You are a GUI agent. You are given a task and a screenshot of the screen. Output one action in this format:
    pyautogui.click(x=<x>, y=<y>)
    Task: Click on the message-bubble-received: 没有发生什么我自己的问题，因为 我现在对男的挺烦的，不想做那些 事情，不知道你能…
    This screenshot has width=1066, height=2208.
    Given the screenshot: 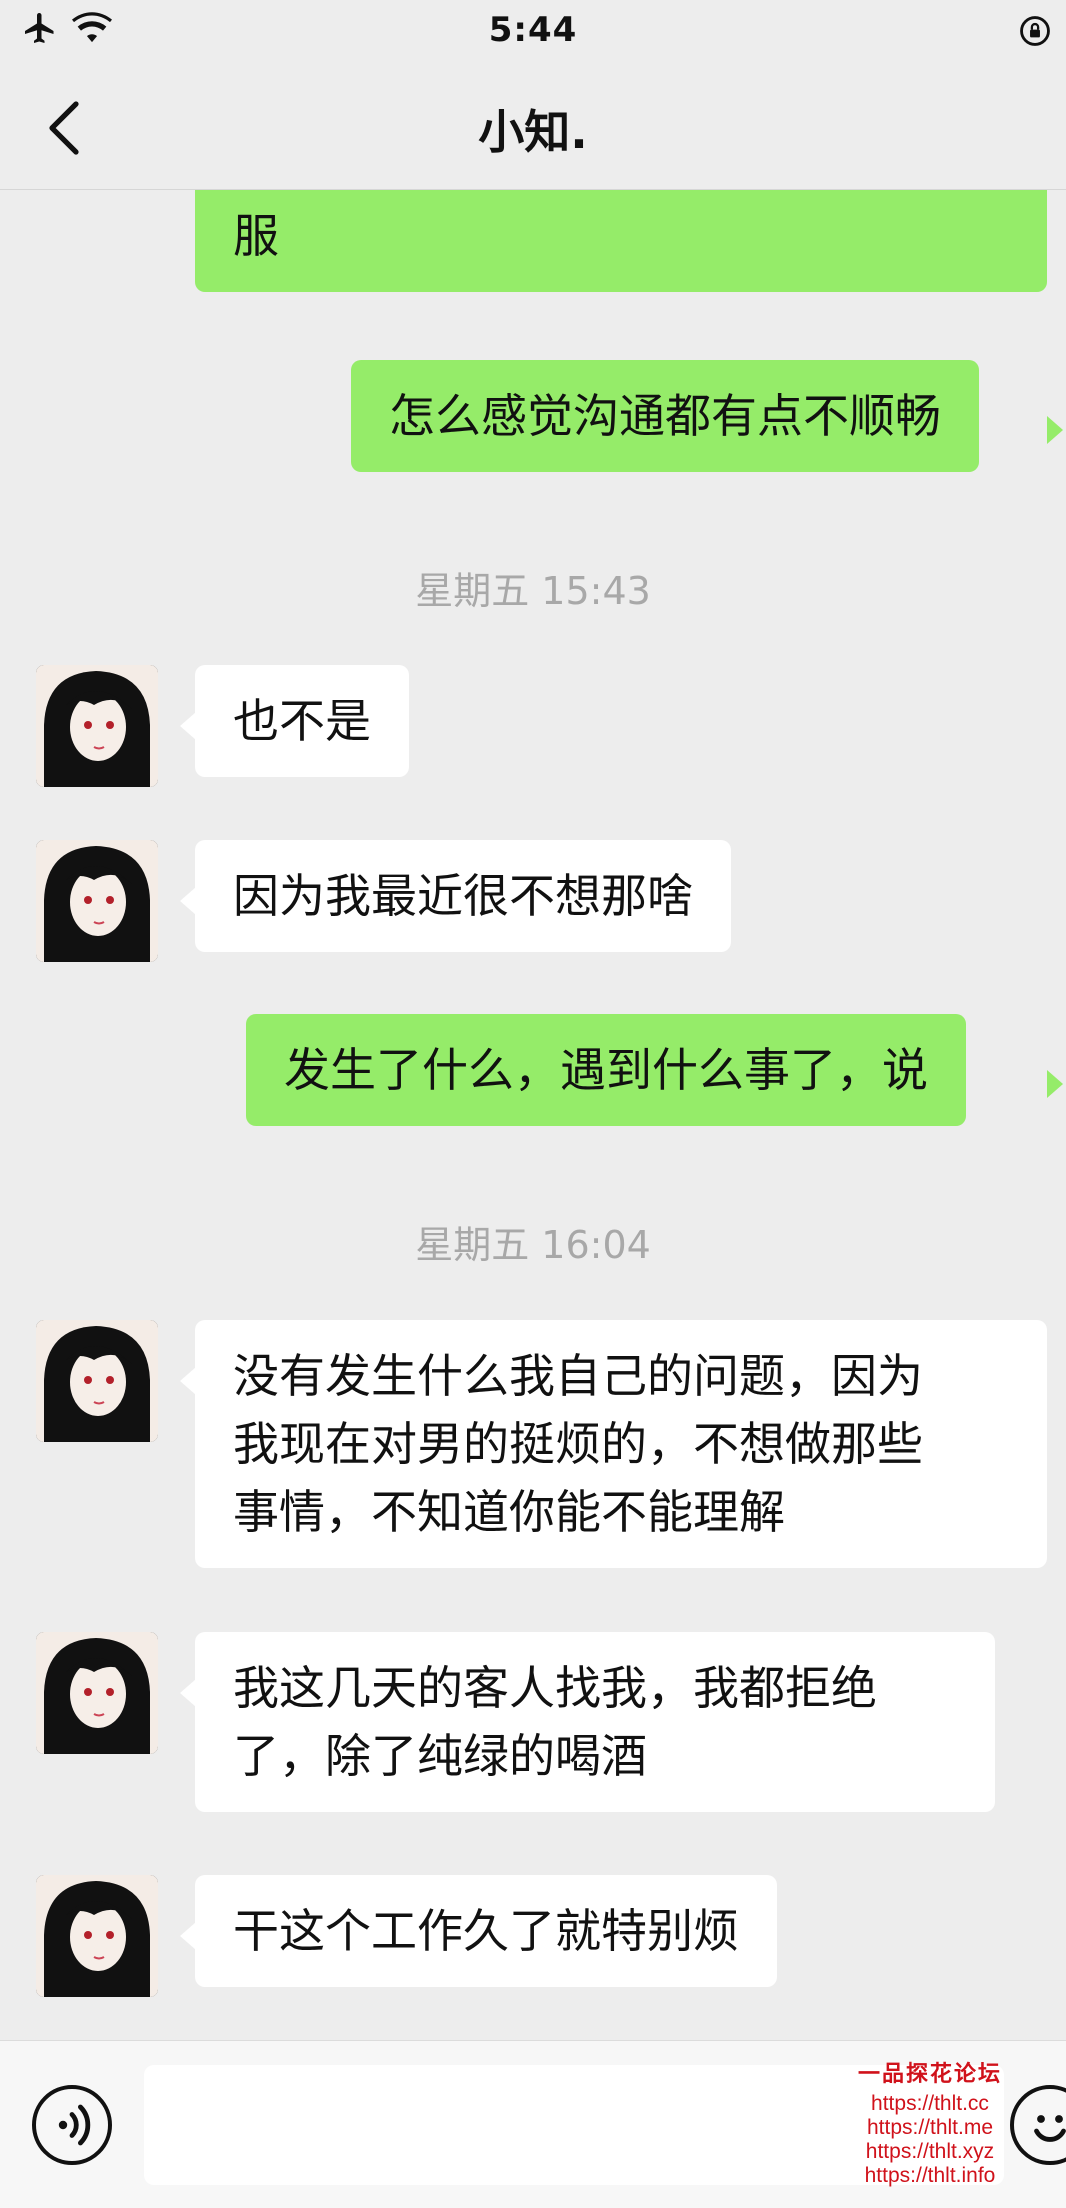 What is the action you would take?
    pyautogui.click(x=621, y=1444)
    